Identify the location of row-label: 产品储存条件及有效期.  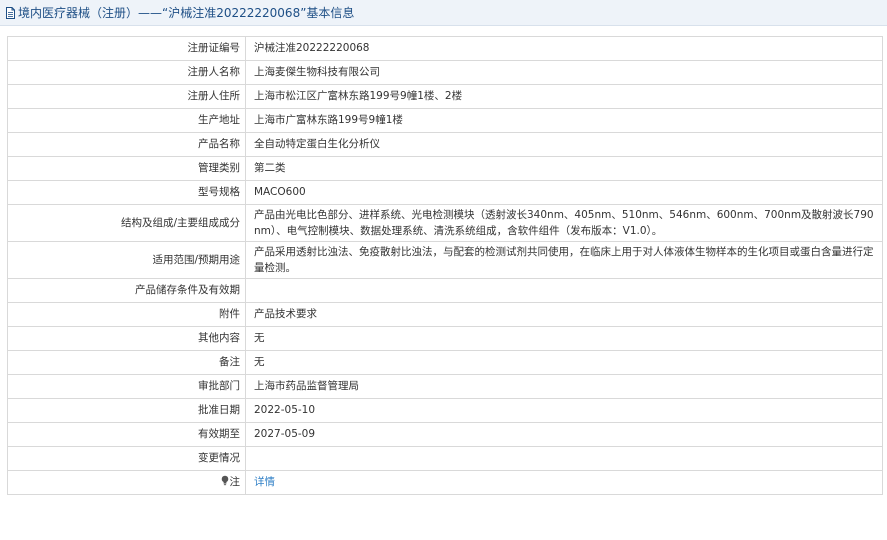
(126, 290).